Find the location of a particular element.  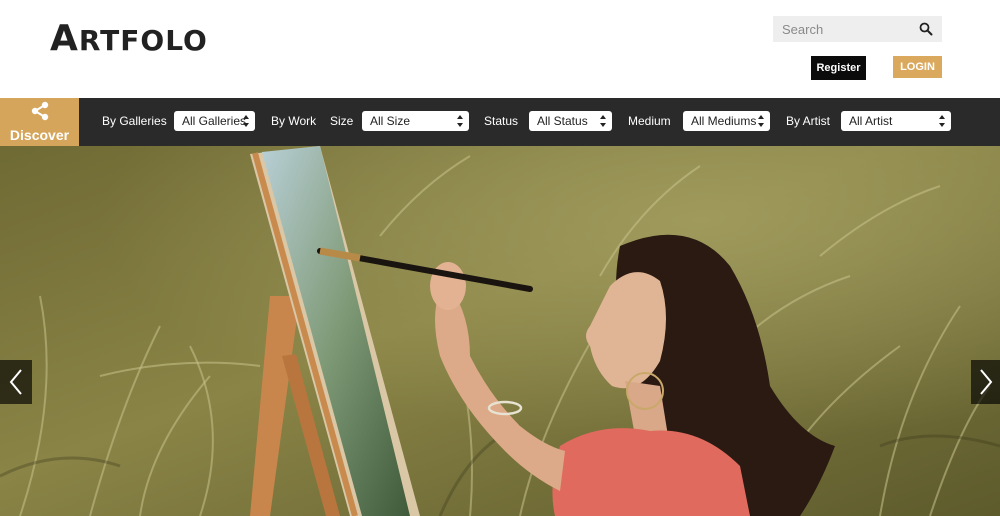

size-select-value: All Size is located at coordinates (390, 121).